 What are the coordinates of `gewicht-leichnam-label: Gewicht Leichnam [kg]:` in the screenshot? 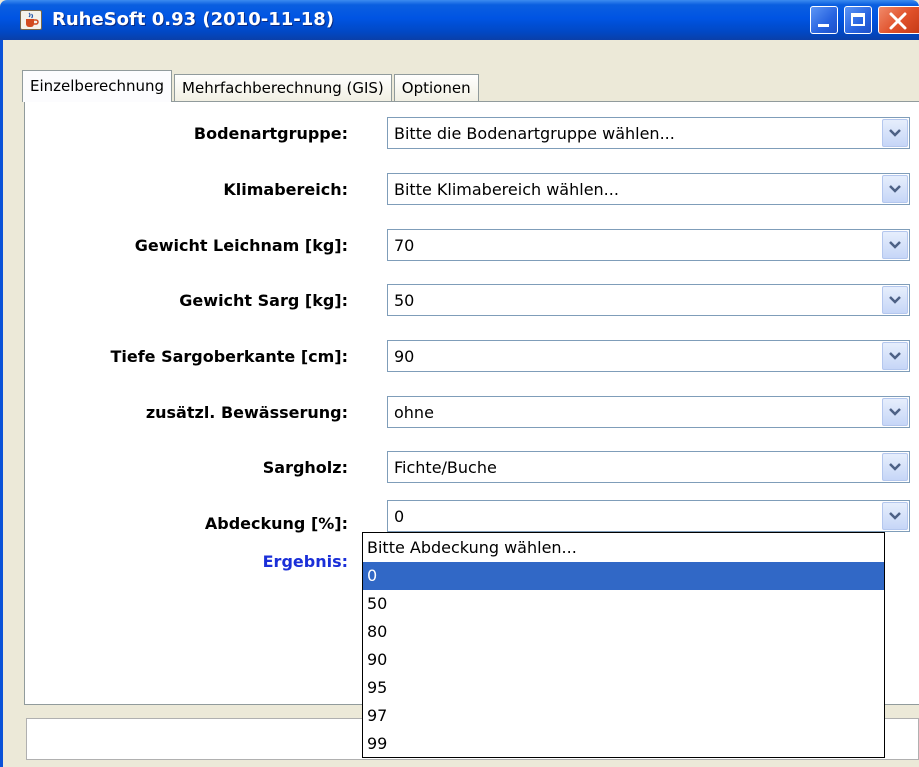 It's located at (241, 245).